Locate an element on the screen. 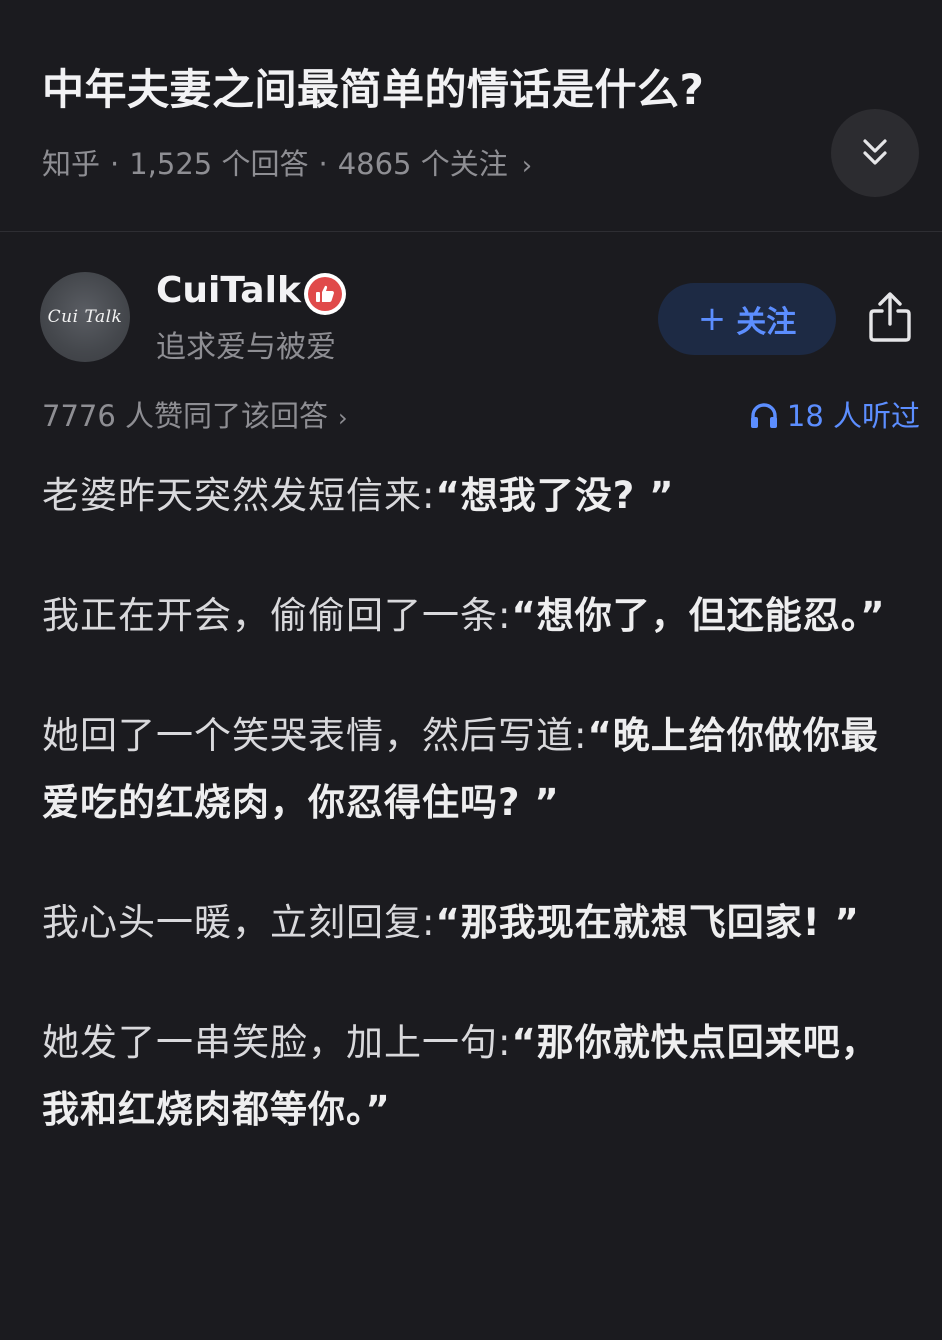 The width and height of the screenshot is (942, 1340). double-chevron-down-icon is located at coordinates (875, 152).